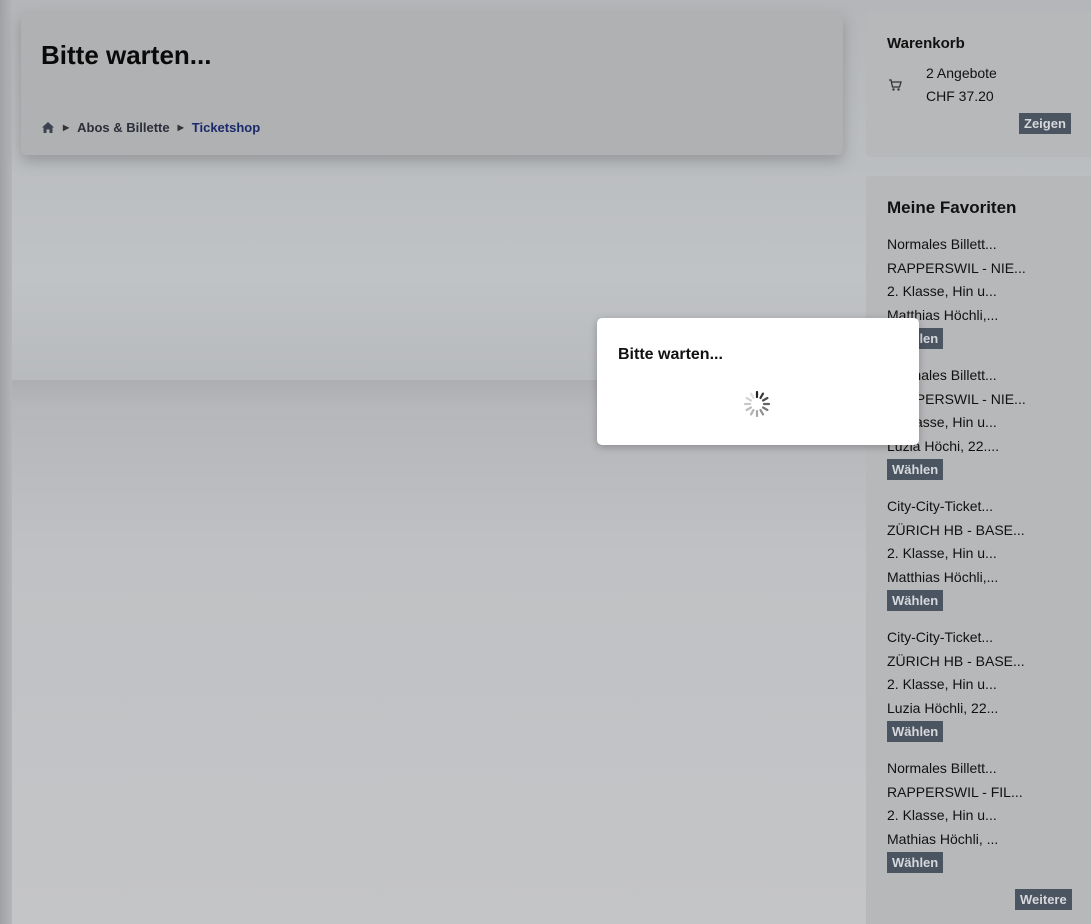 This screenshot has height=924, width=1091. Describe the element at coordinates (123, 127) in the screenshot. I see `breadcrumb-abos: Abos & Billette` at that location.